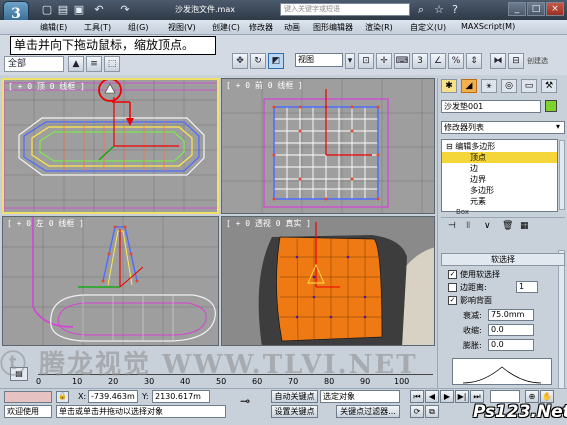 This screenshot has width=567, height=425. I want to click on save-file-icon: ▣, so click(79, 10).